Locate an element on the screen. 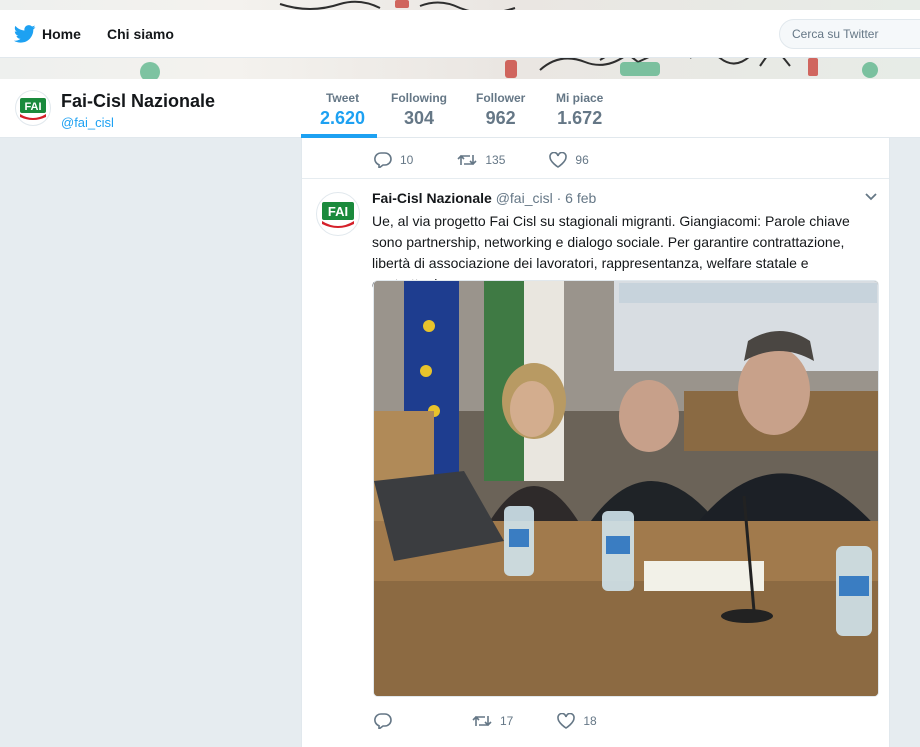  stat-following: Following 304 is located at coordinates (419, 110).